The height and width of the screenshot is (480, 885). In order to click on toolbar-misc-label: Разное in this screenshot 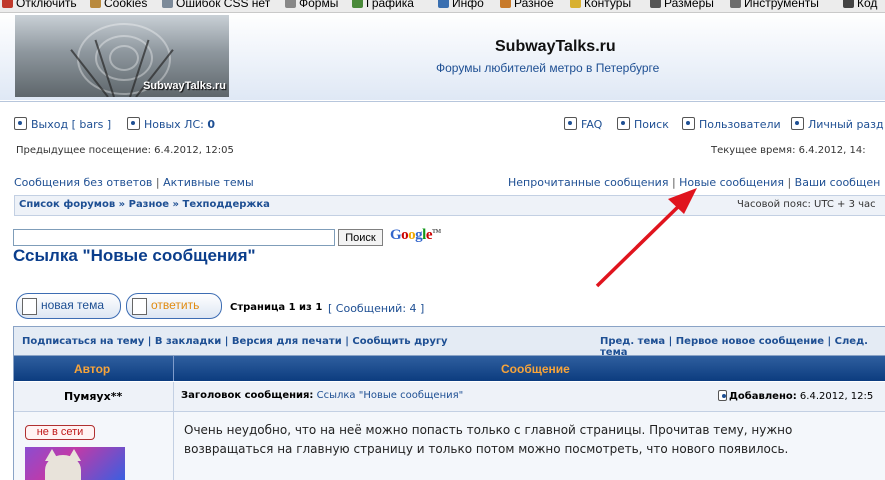, I will do `click(534, 5)`.